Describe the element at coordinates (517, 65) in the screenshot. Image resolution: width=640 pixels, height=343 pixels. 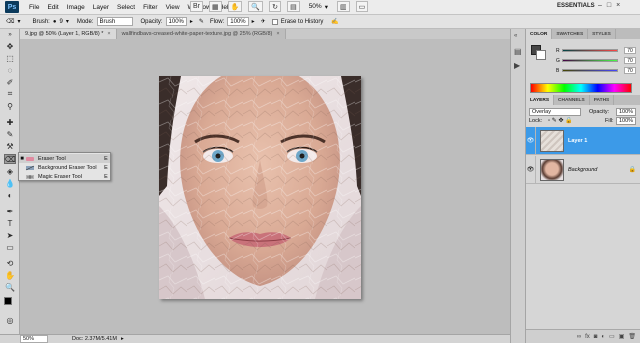
I see `actions-panel-icon: ▶` at that location.